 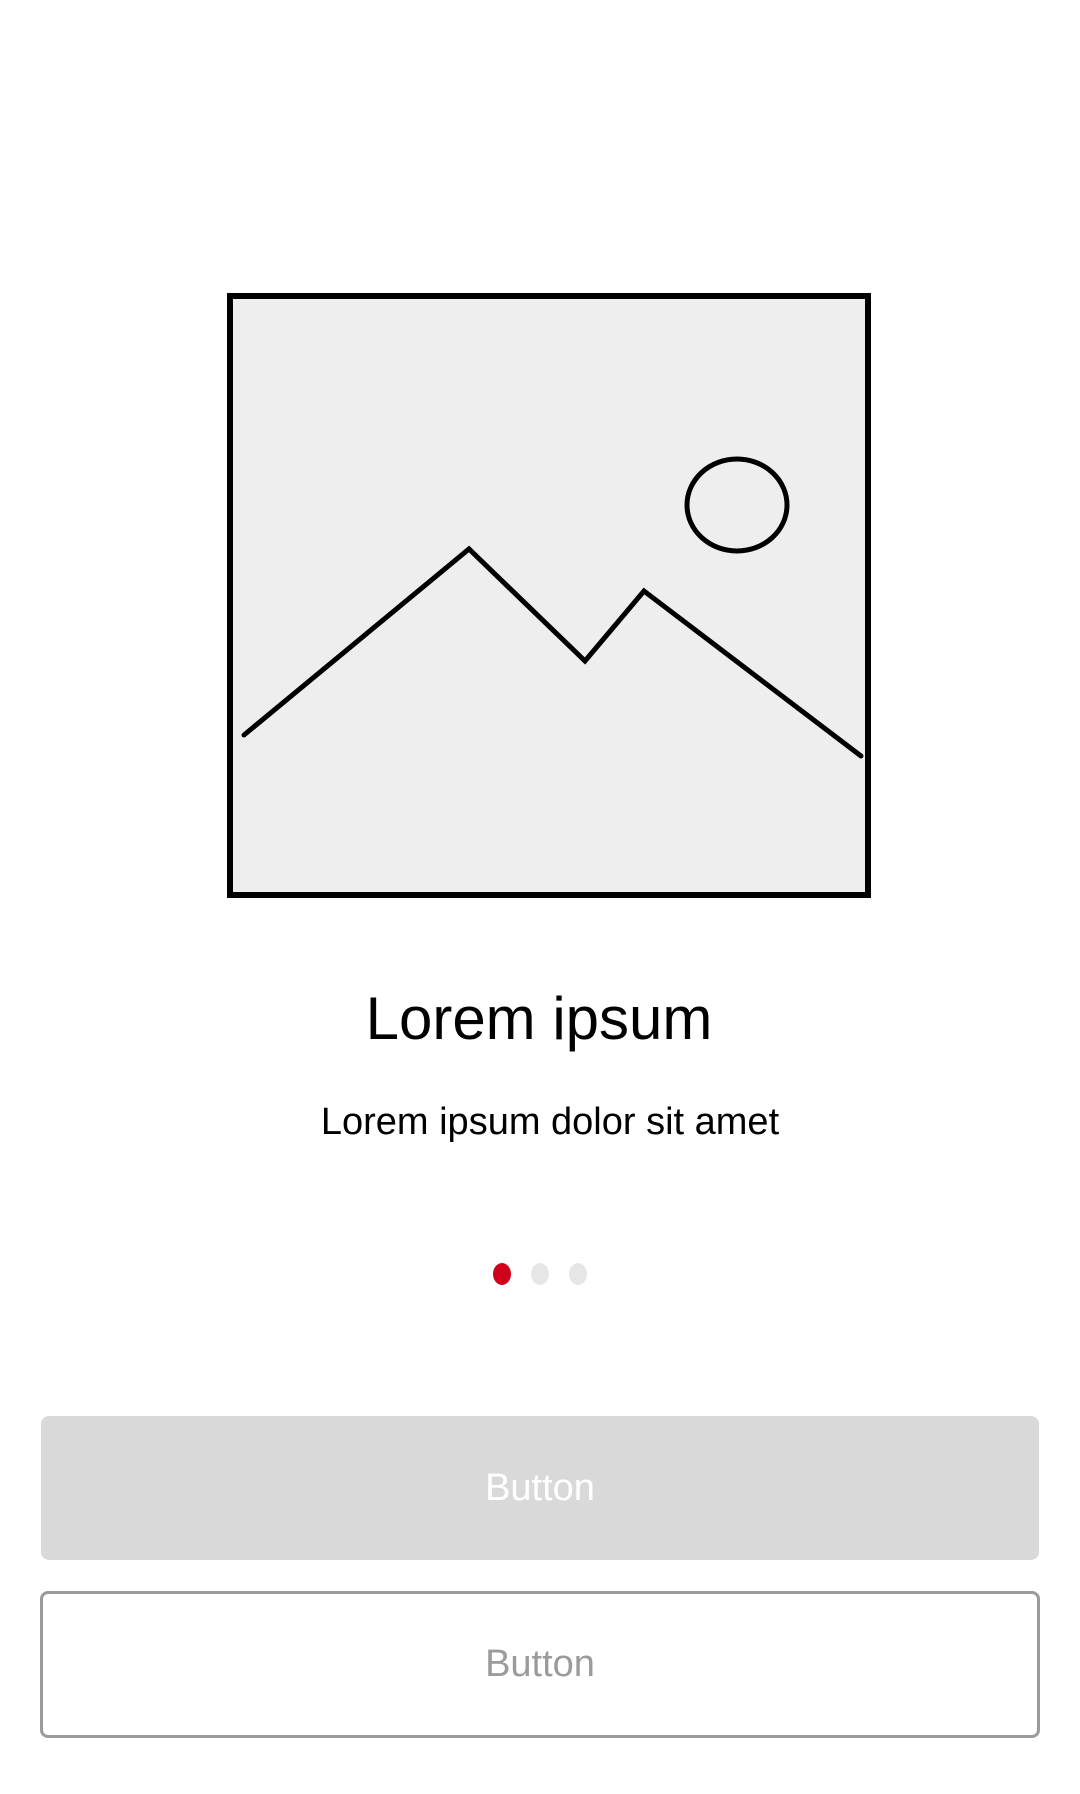 I want to click on image-placeholder-icon, so click(x=552, y=607).